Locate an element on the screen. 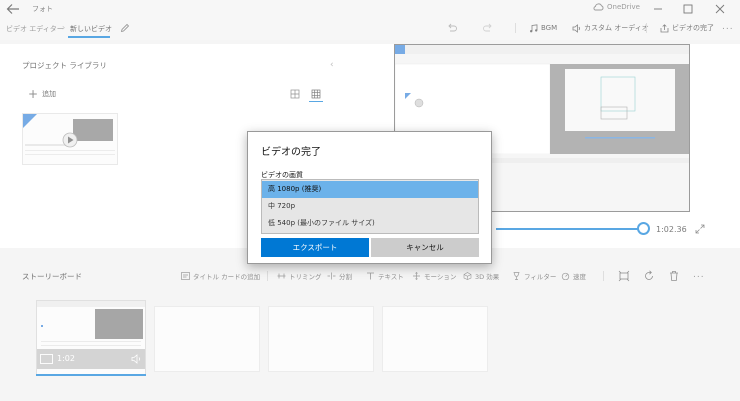 The height and width of the screenshot is (401, 740). export-button: エクスポート is located at coordinates (315, 247).